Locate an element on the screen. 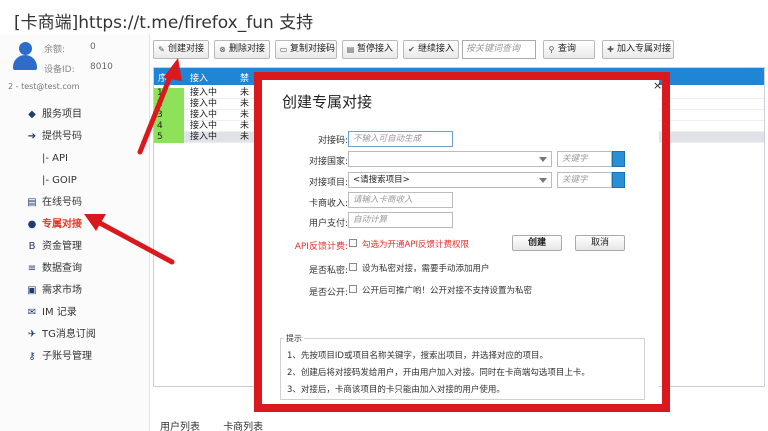 The width and height of the screenshot is (768, 431). sidebar-item-label: 服务项目 is located at coordinates (62, 114).